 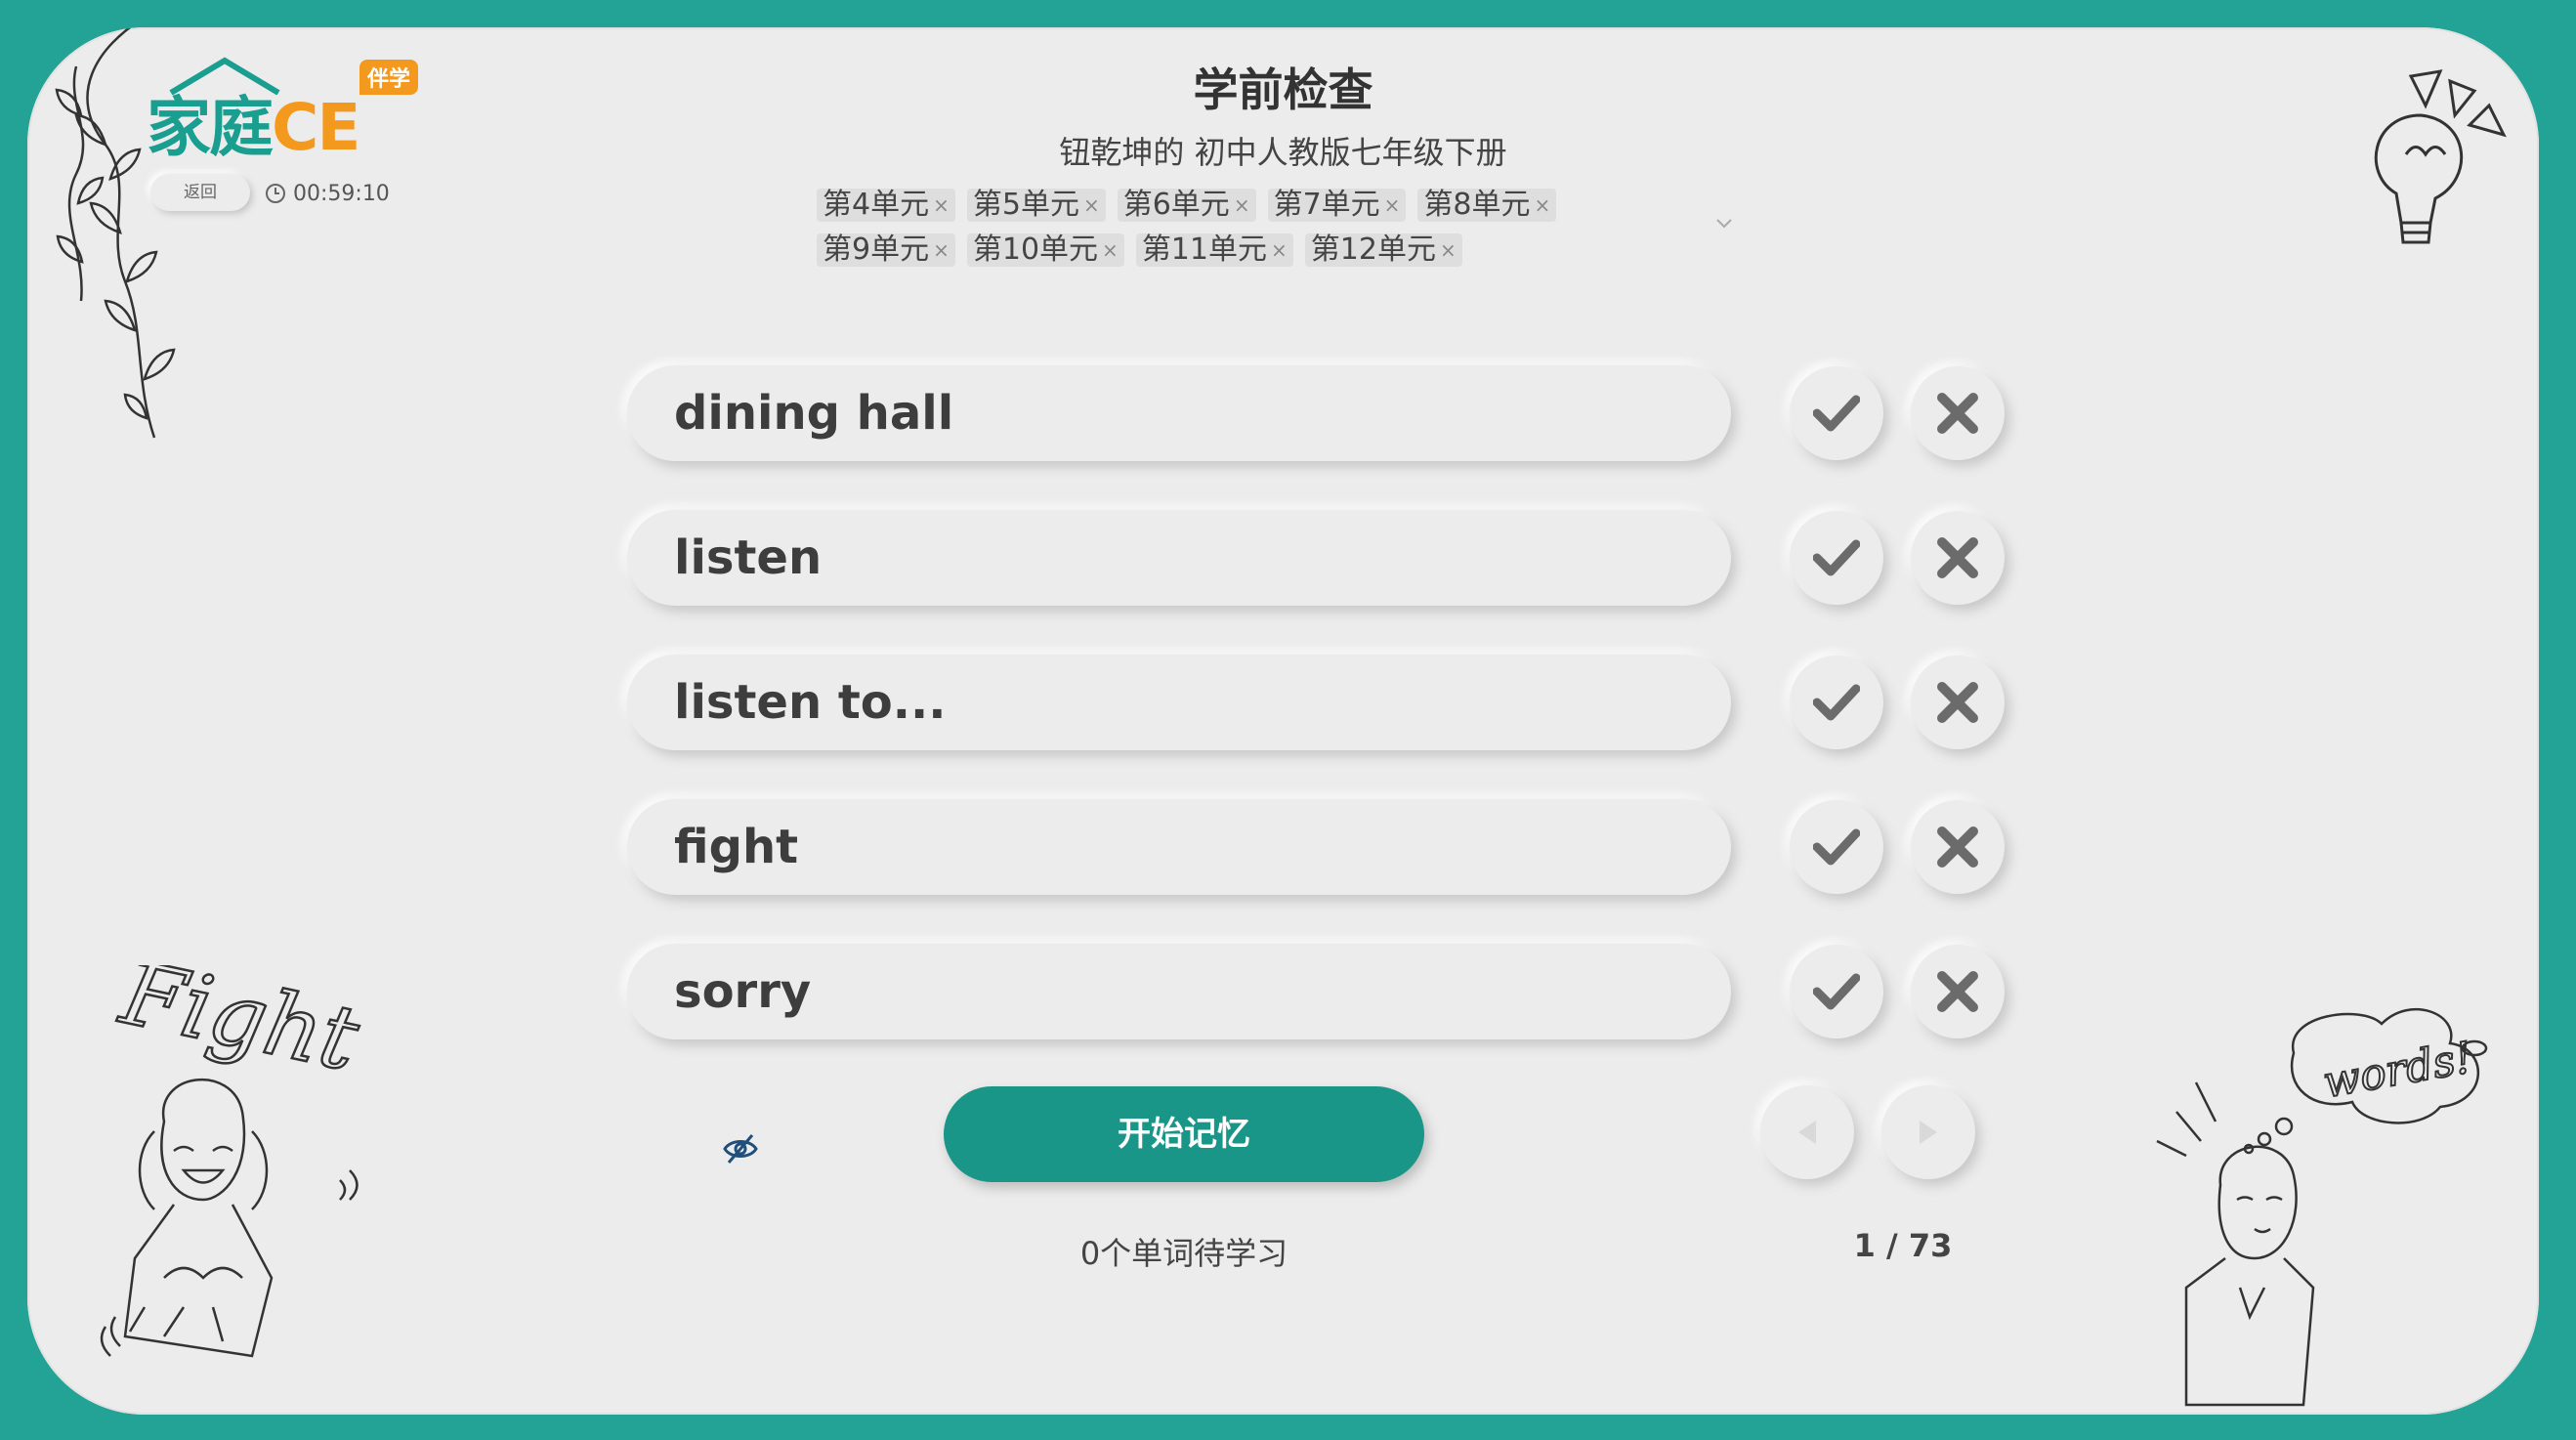 What do you see at coordinates (2342, 1205) in the screenshot?
I see `words-girl-doodle: words!` at bounding box center [2342, 1205].